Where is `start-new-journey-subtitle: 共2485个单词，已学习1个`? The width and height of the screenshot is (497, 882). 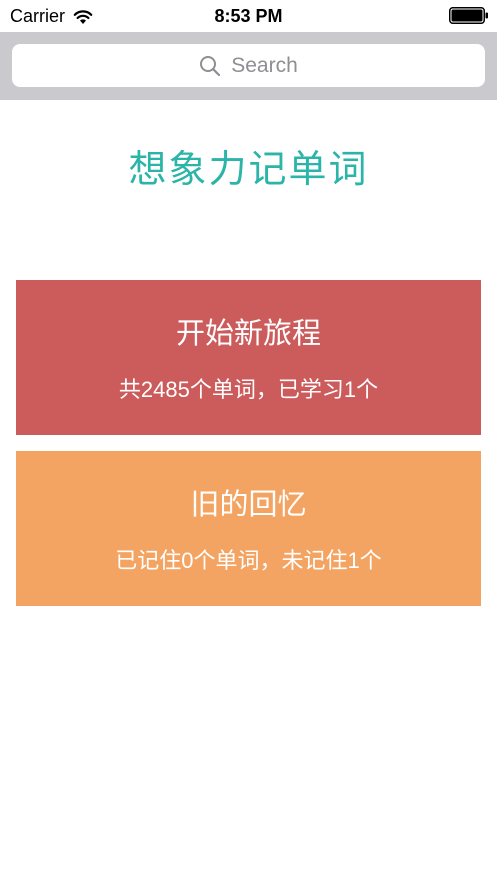
start-new-journey-subtitle: 共2485个单词，已学习1个 is located at coordinates (248, 389).